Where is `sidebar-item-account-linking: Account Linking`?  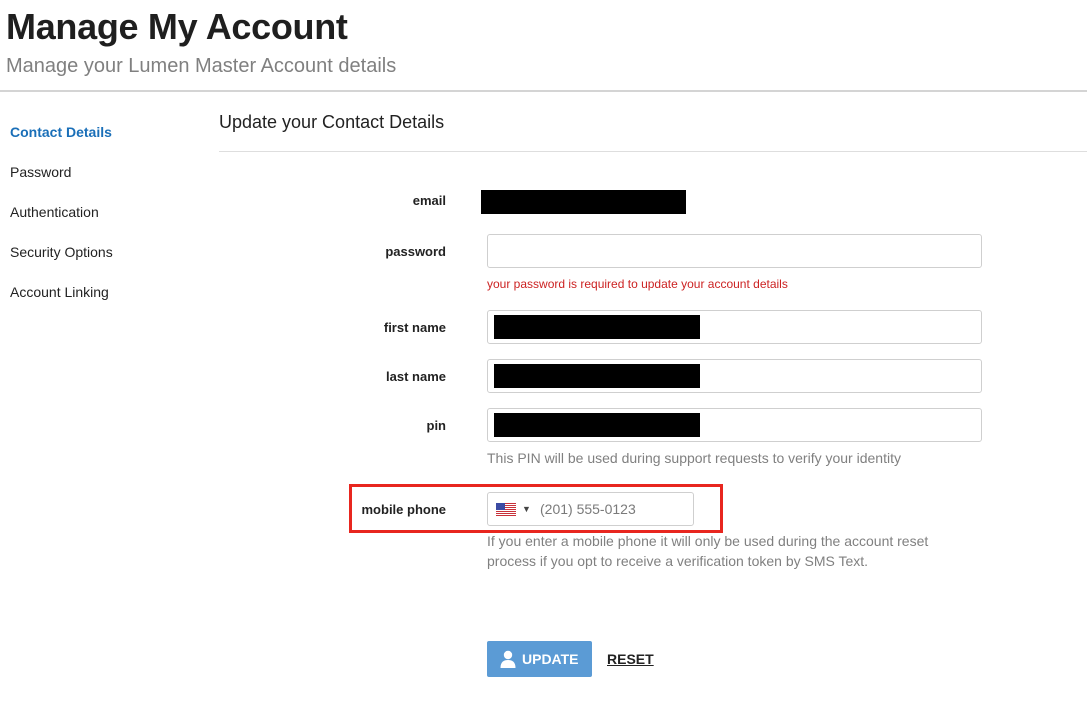
sidebar-item-account-linking: Account Linking is located at coordinates (61, 303).